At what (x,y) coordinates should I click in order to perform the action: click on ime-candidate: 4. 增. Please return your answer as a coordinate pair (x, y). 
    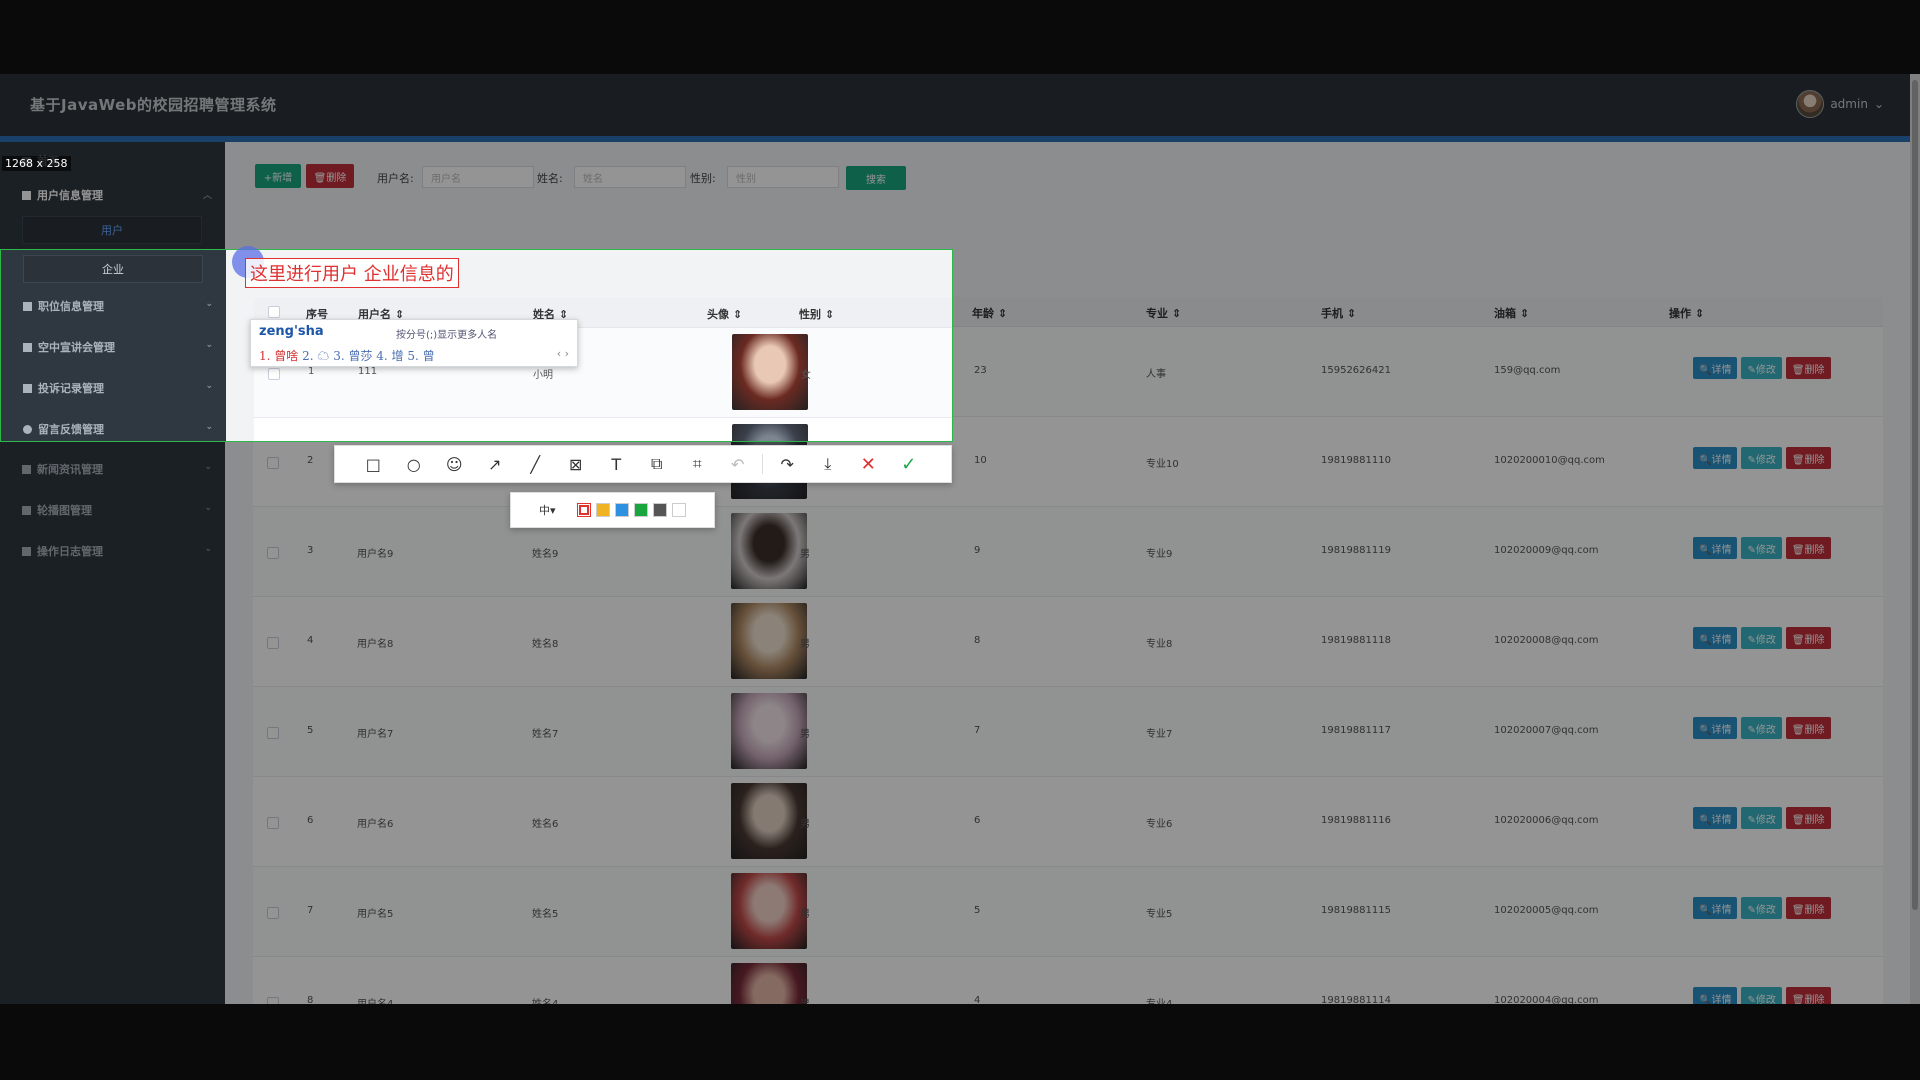
    Looking at the image, I should click on (389, 356).